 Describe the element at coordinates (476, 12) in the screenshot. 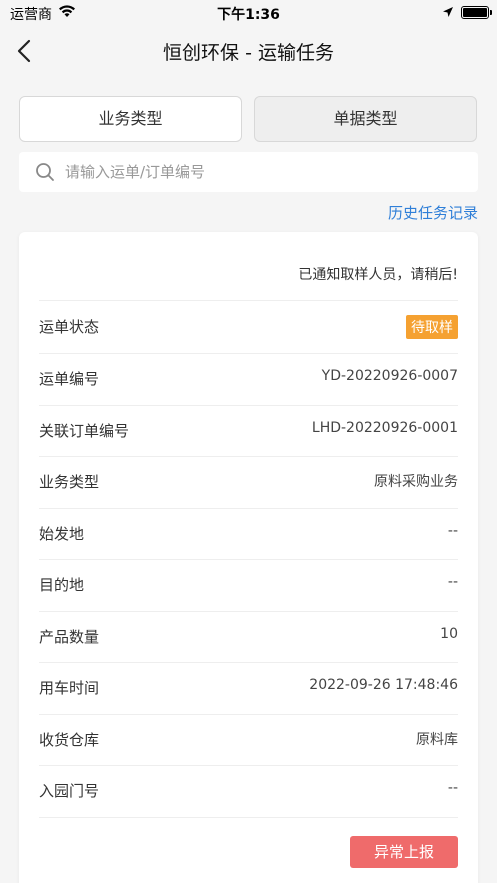

I see `battery-icon` at that location.